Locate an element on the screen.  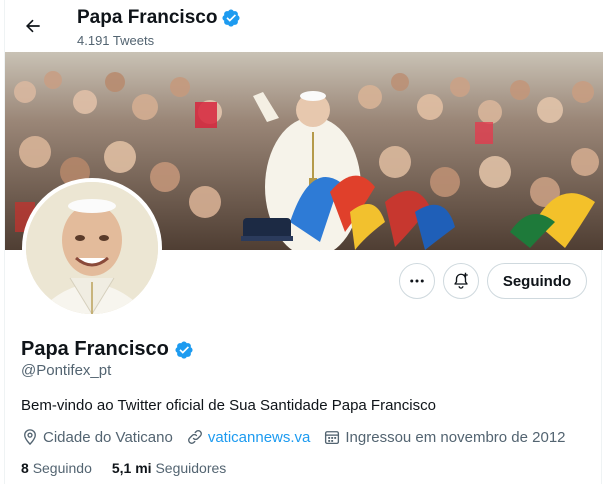
avatar-photo is located at coordinates (92, 248).